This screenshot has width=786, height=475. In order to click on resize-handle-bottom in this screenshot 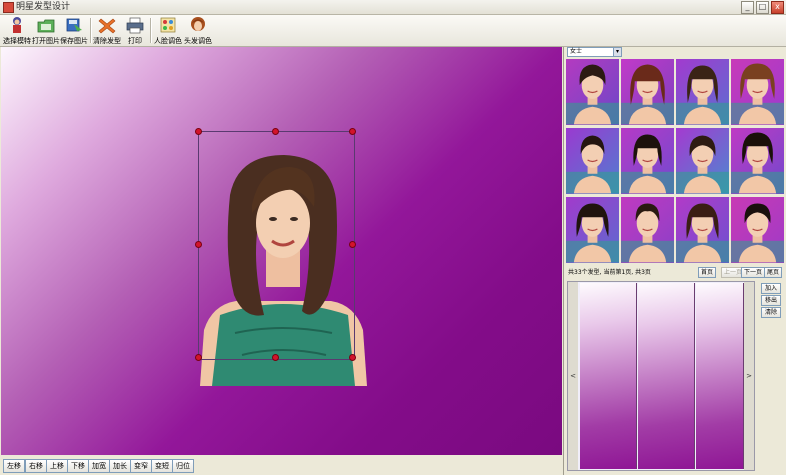, I will do `click(275, 357)`.